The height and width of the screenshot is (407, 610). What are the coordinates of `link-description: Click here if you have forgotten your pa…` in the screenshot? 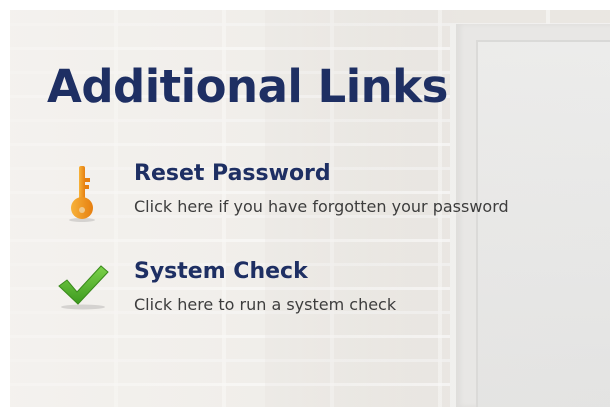 It's located at (321, 206).